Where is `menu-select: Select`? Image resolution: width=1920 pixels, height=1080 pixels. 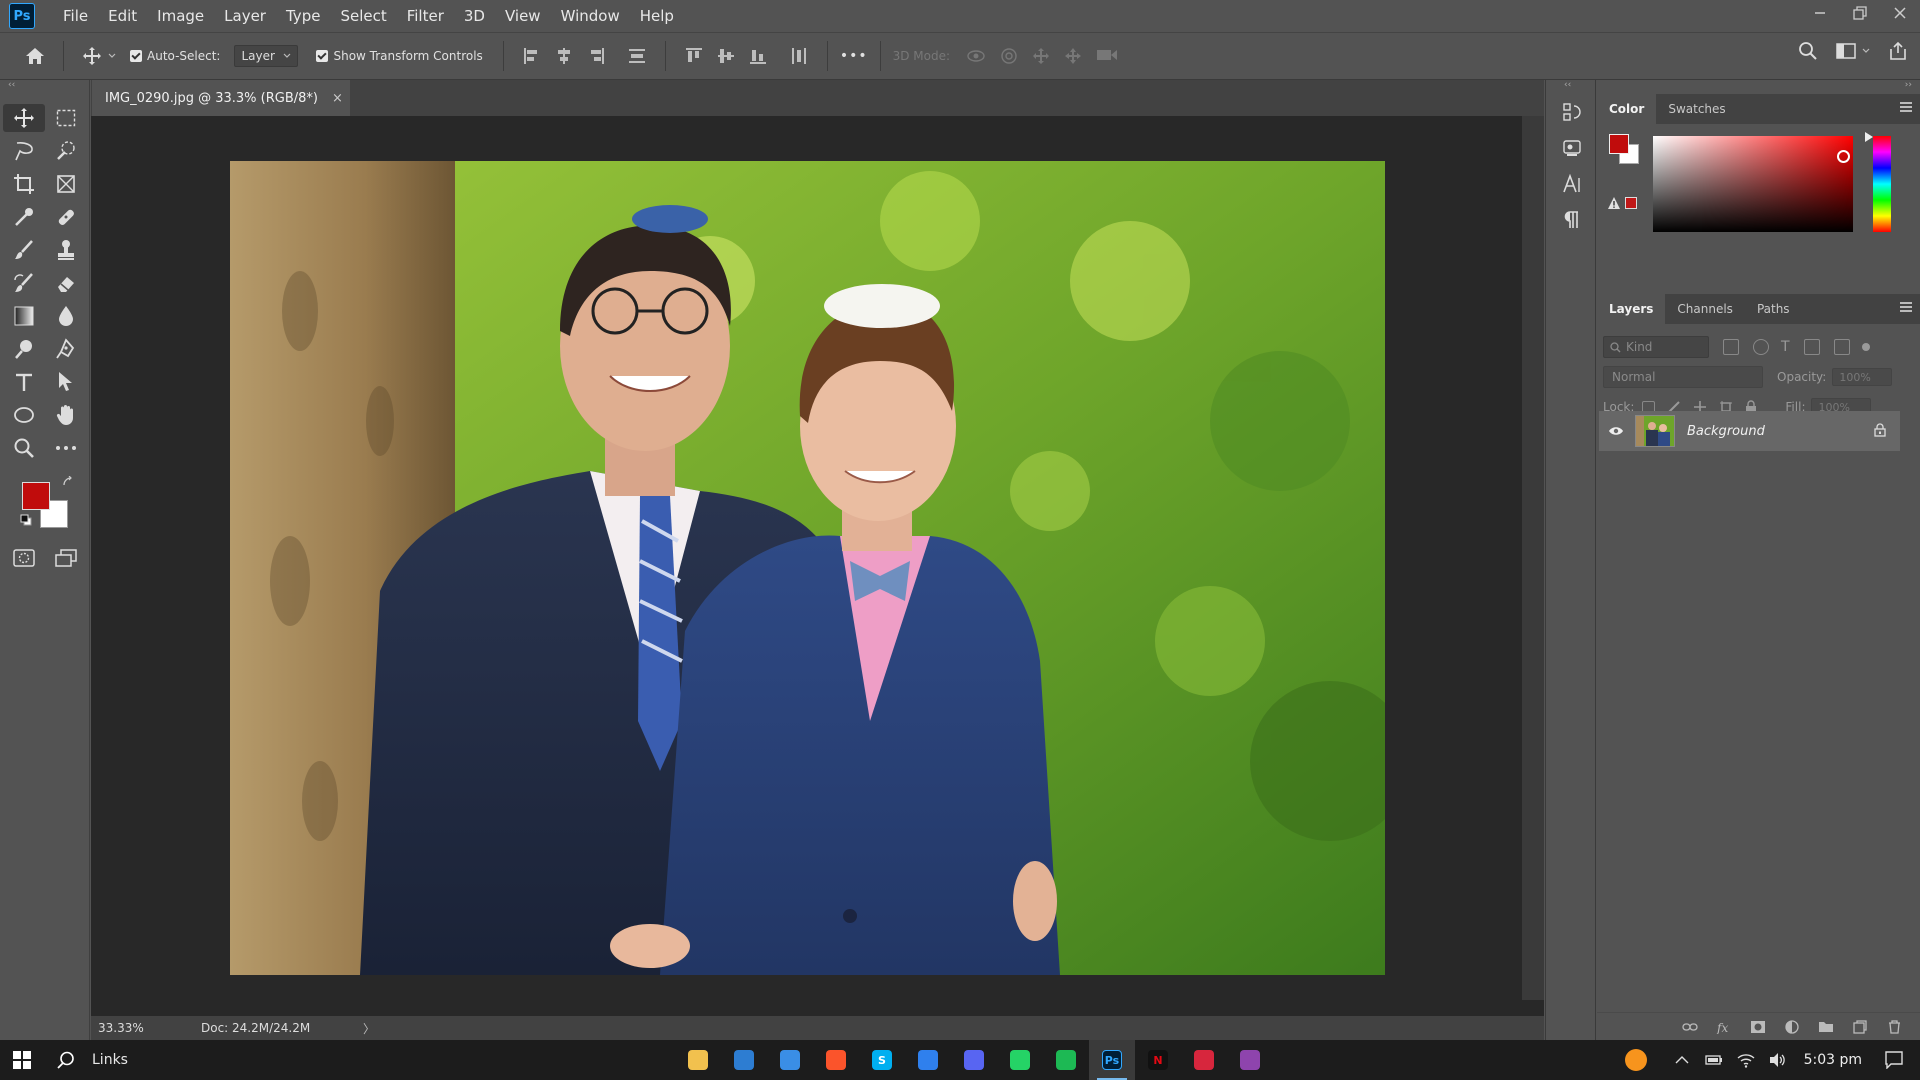
menu-select: Select is located at coordinates (363, 16).